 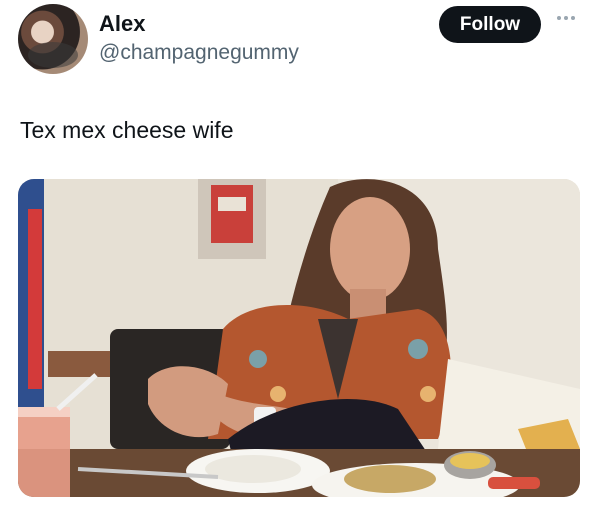 I want to click on user-handle: @champagnegummy, so click(x=199, y=53).